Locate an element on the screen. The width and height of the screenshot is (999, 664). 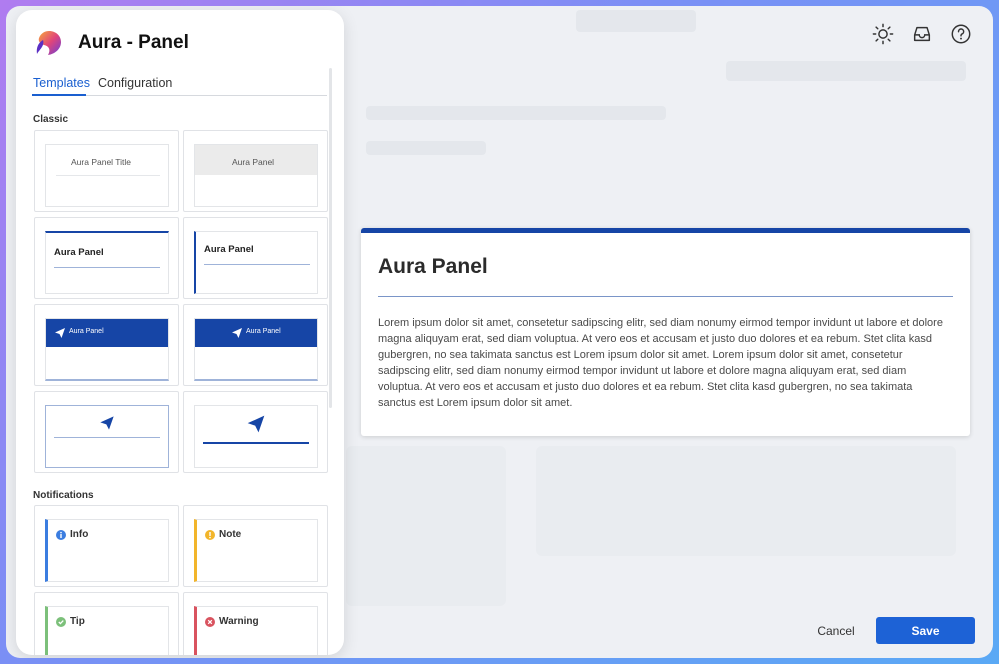
preview-title: Aura Panel is located at coordinates (433, 266).